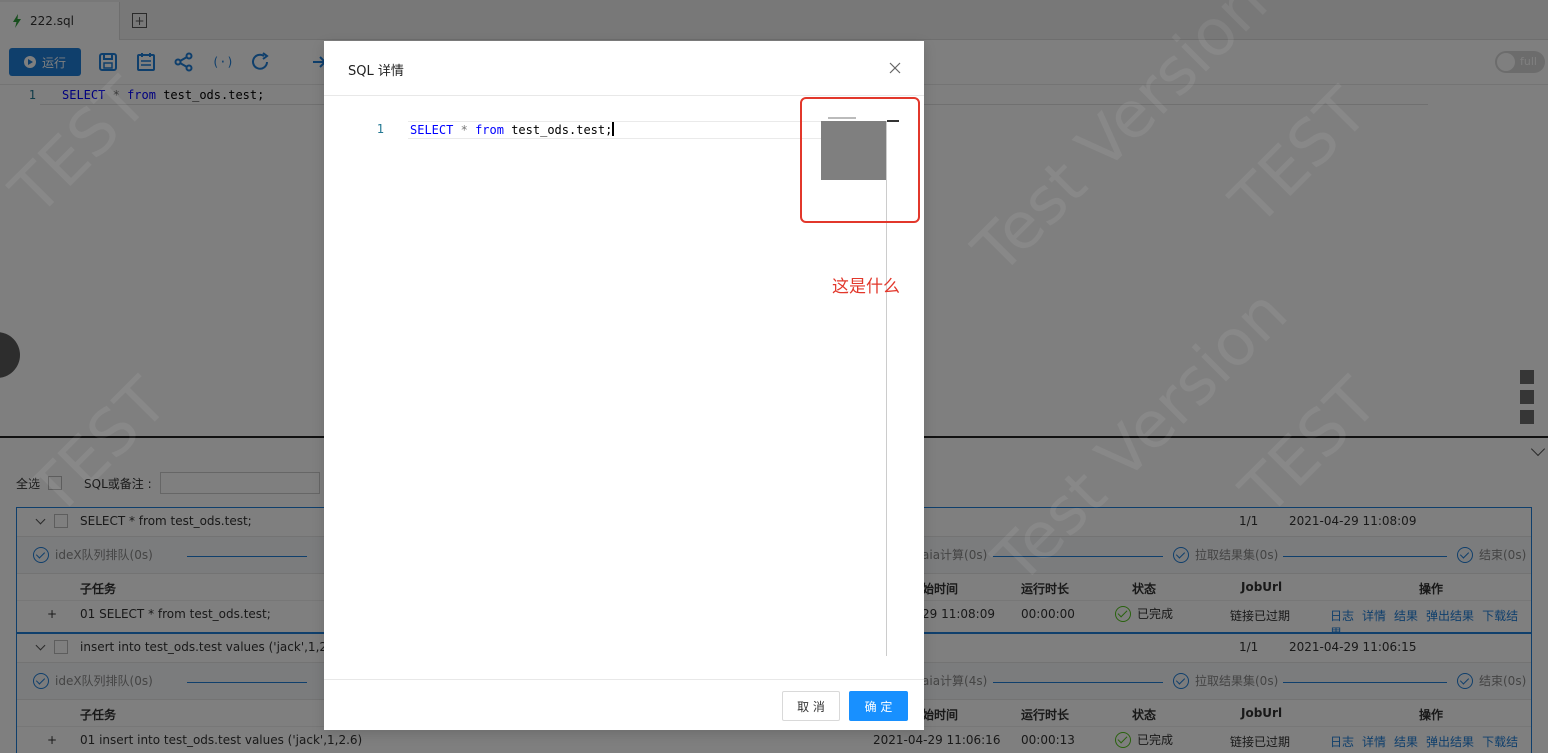  What do you see at coordinates (895, 68) in the screenshot?
I see `close-icon` at bounding box center [895, 68].